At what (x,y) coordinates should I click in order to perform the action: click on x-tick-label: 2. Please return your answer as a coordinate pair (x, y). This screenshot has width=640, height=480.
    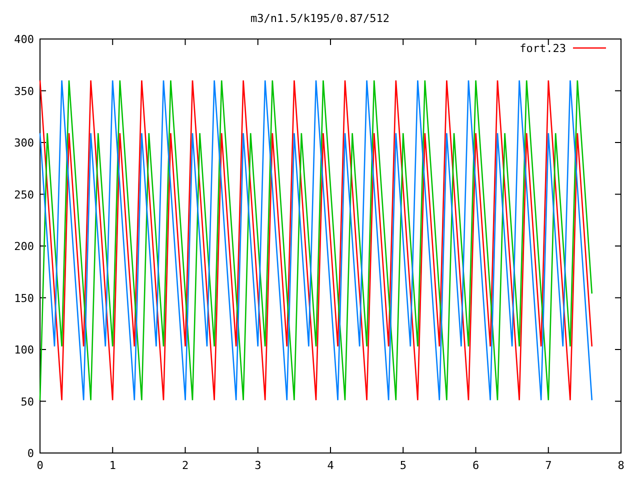
    Looking at the image, I should click on (185, 465).